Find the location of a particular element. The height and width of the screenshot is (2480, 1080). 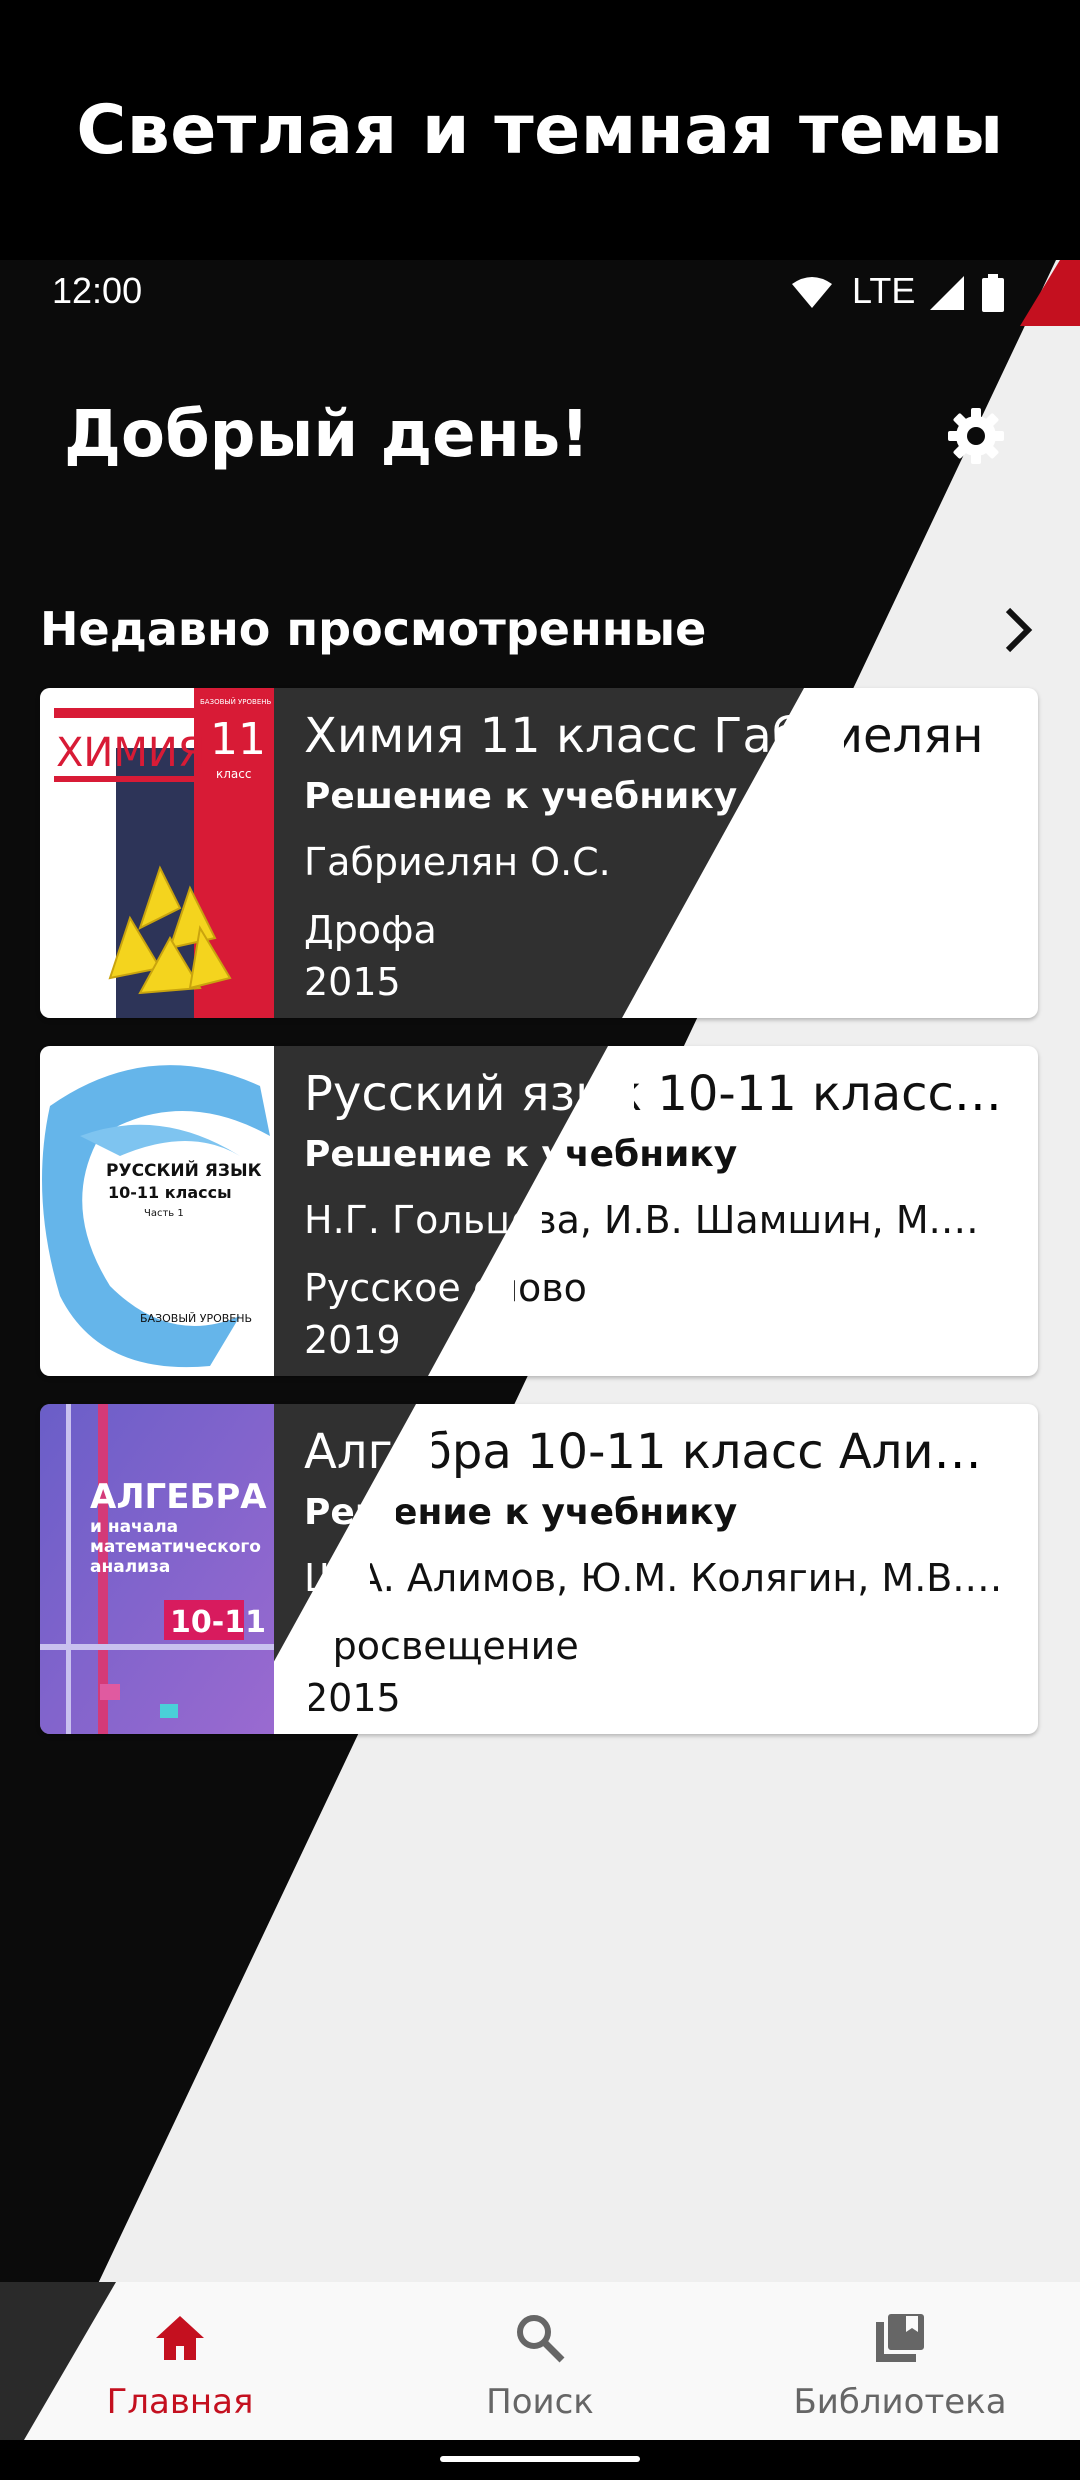

status-time: 12:00 is located at coordinates (97, 290).